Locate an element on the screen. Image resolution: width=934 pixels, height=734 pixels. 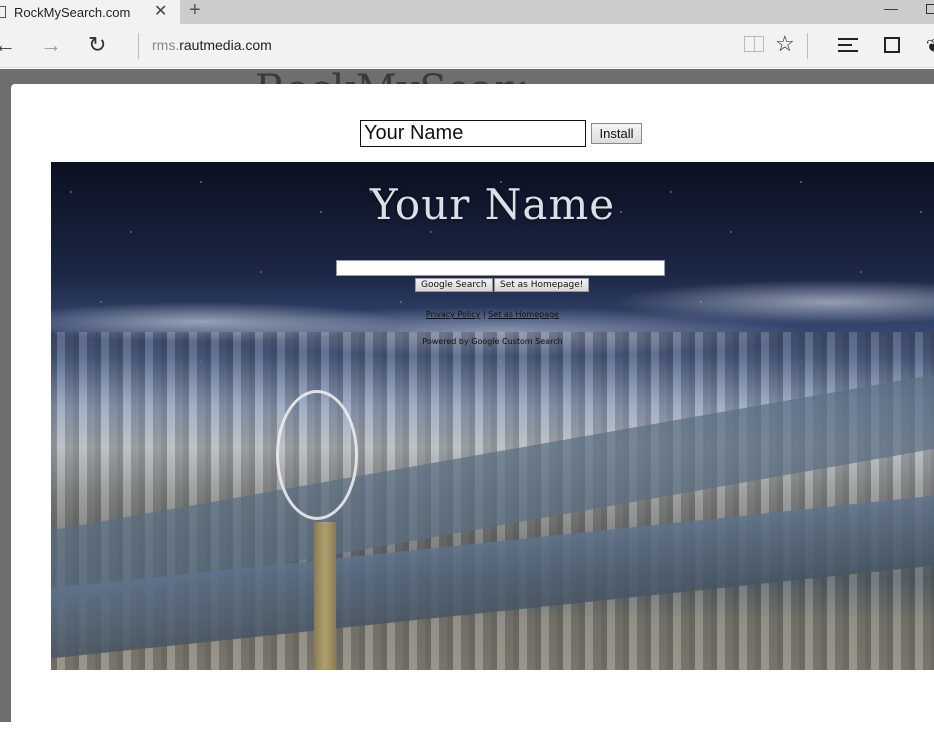
preview-search-input is located at coordinates (500, 268).